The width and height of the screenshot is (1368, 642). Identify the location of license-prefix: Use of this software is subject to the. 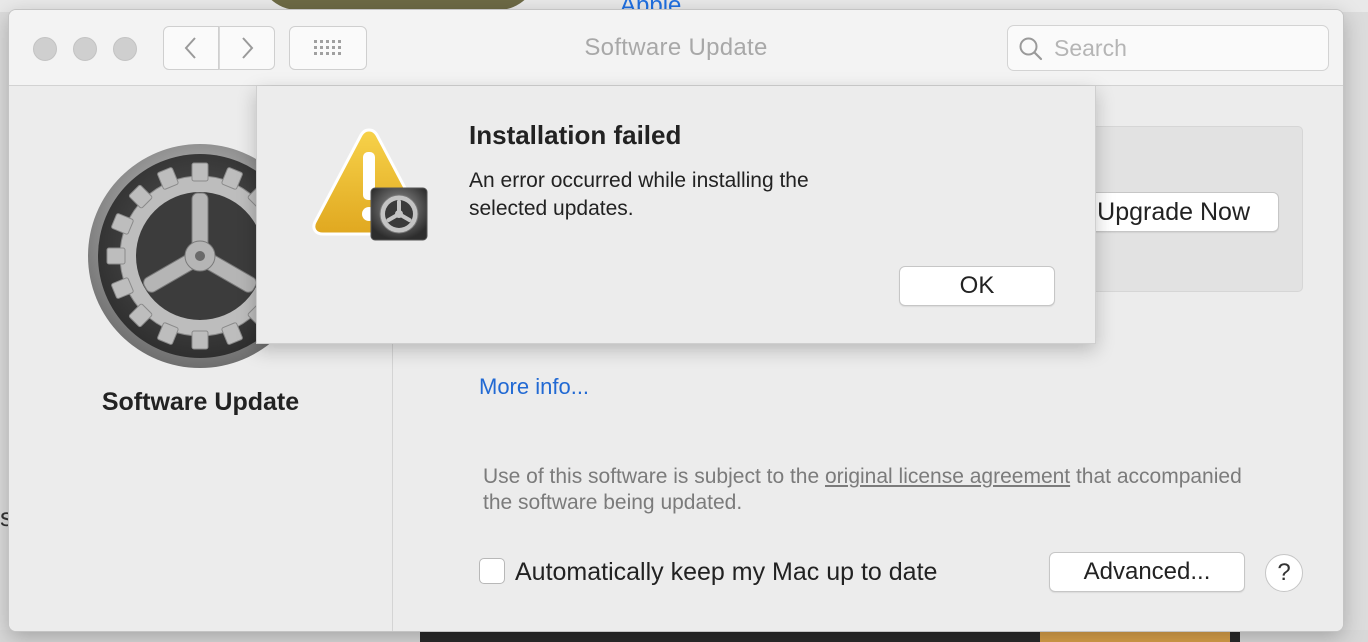
(654, 476).